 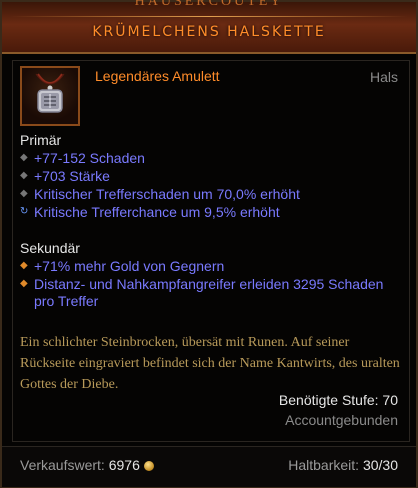 I want to click on primary-stat: ↻ Kritische Trefferchance um 9,5% erhöht, so click(x=150, y=212).